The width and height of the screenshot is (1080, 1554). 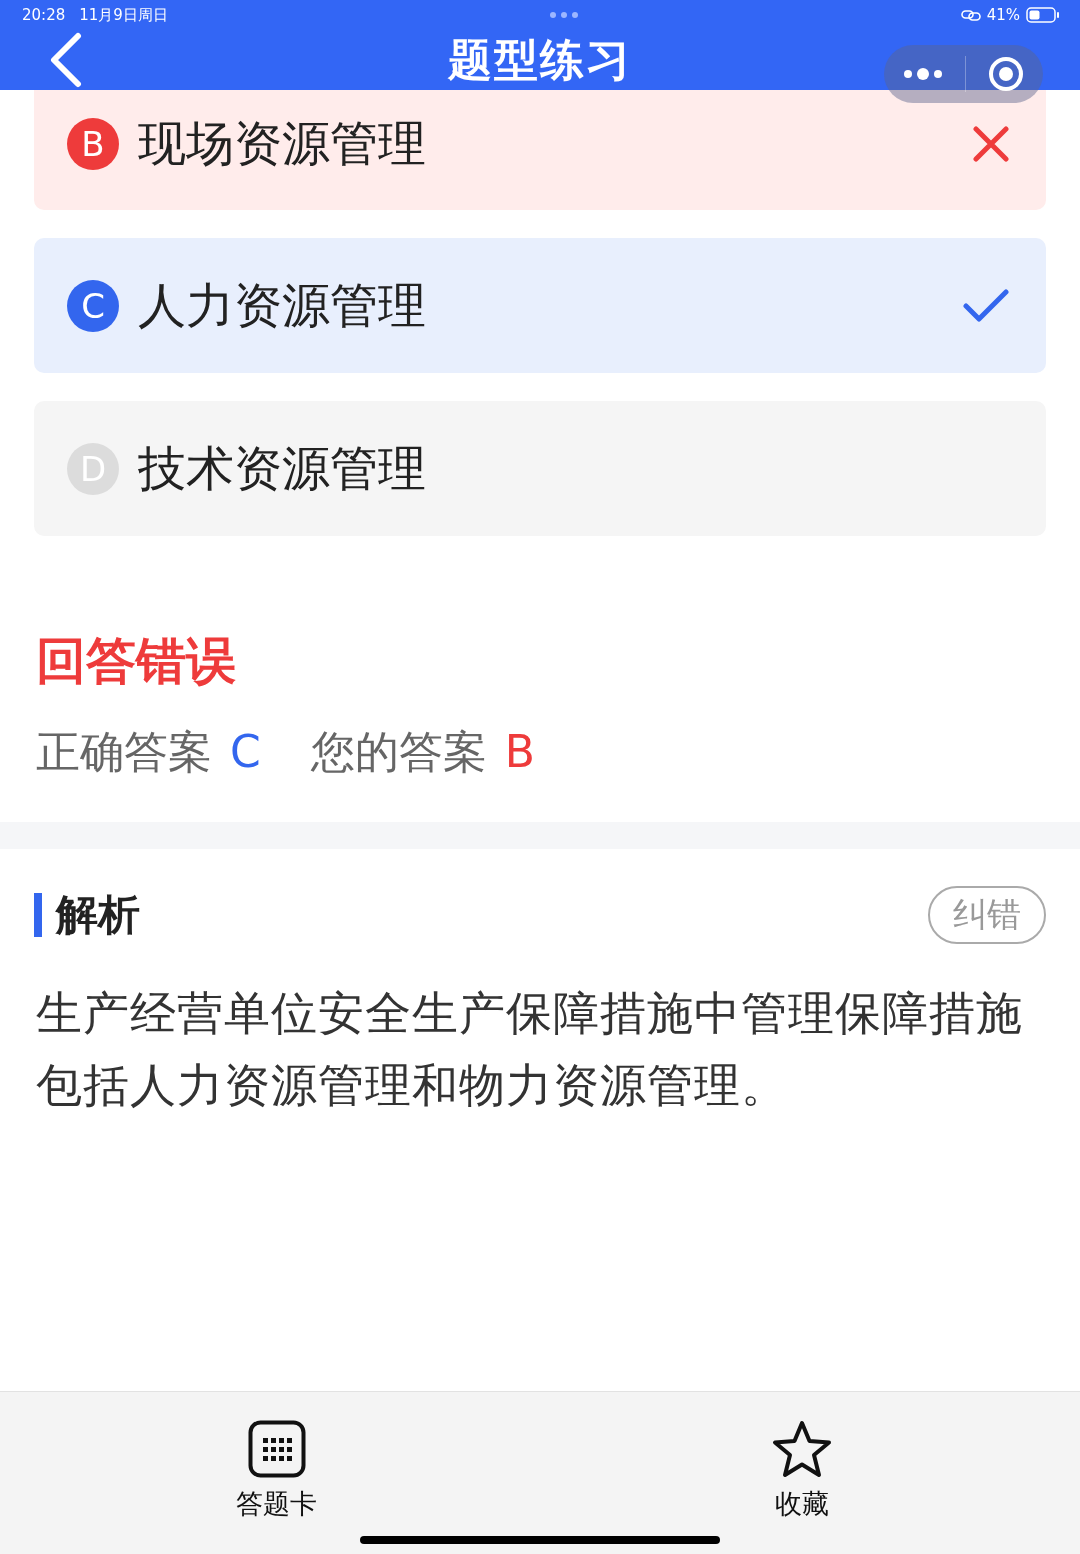 What do you see at coordinates (282, 143) in the screenshot?
I see `option-text: 现场资源管理` at bounding box center [282, 143].